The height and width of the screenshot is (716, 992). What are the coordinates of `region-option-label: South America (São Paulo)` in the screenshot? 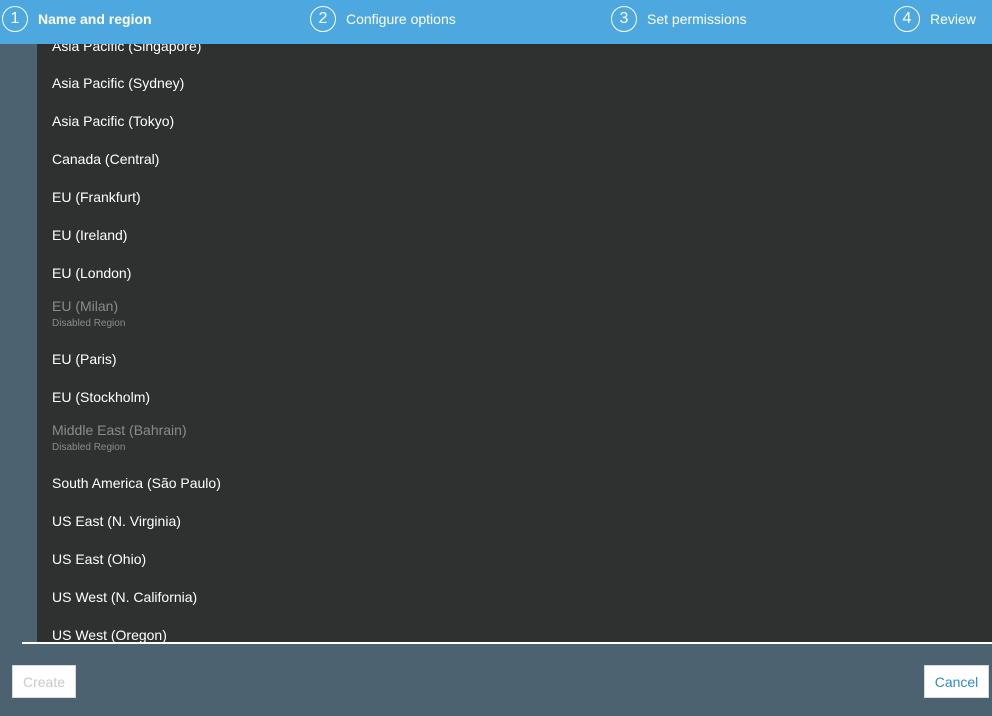 It's located at (136, 483).